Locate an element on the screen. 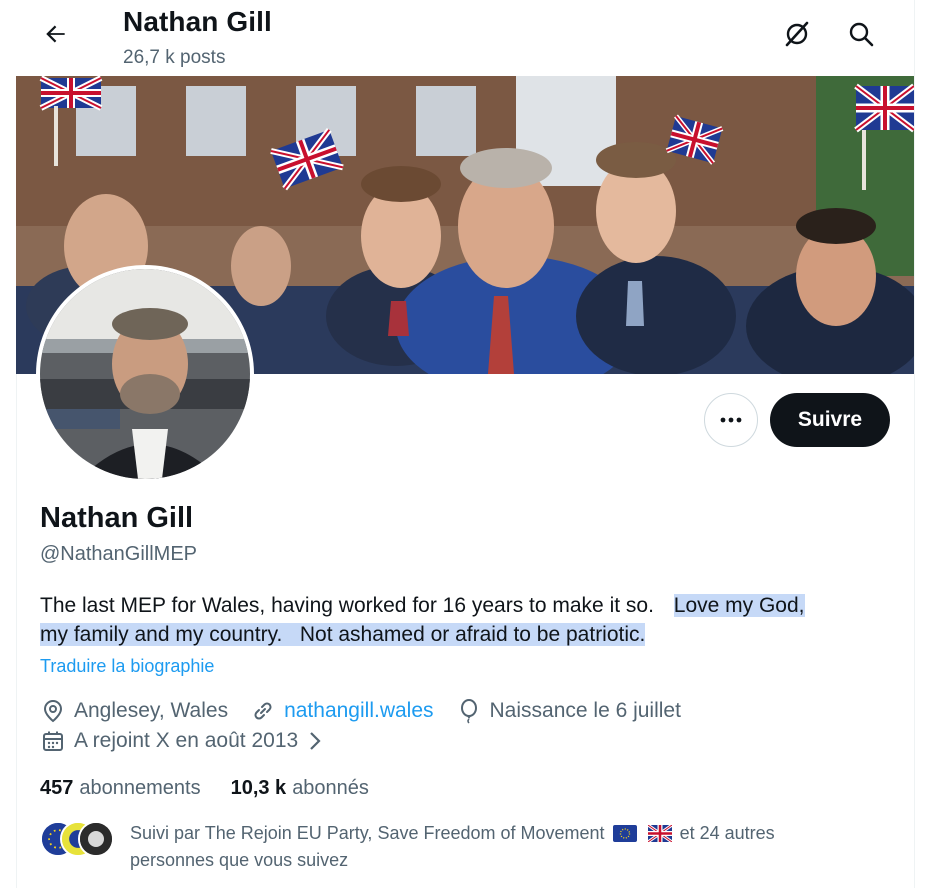  more-button is located at coordinates (731, 420).